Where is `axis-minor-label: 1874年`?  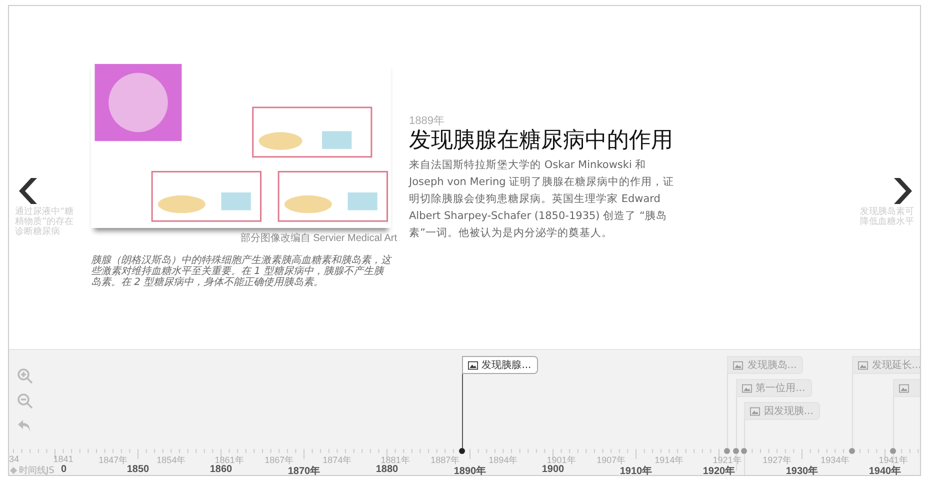 axis-minor-label: 1874年 is located at coordinates (337, 460).